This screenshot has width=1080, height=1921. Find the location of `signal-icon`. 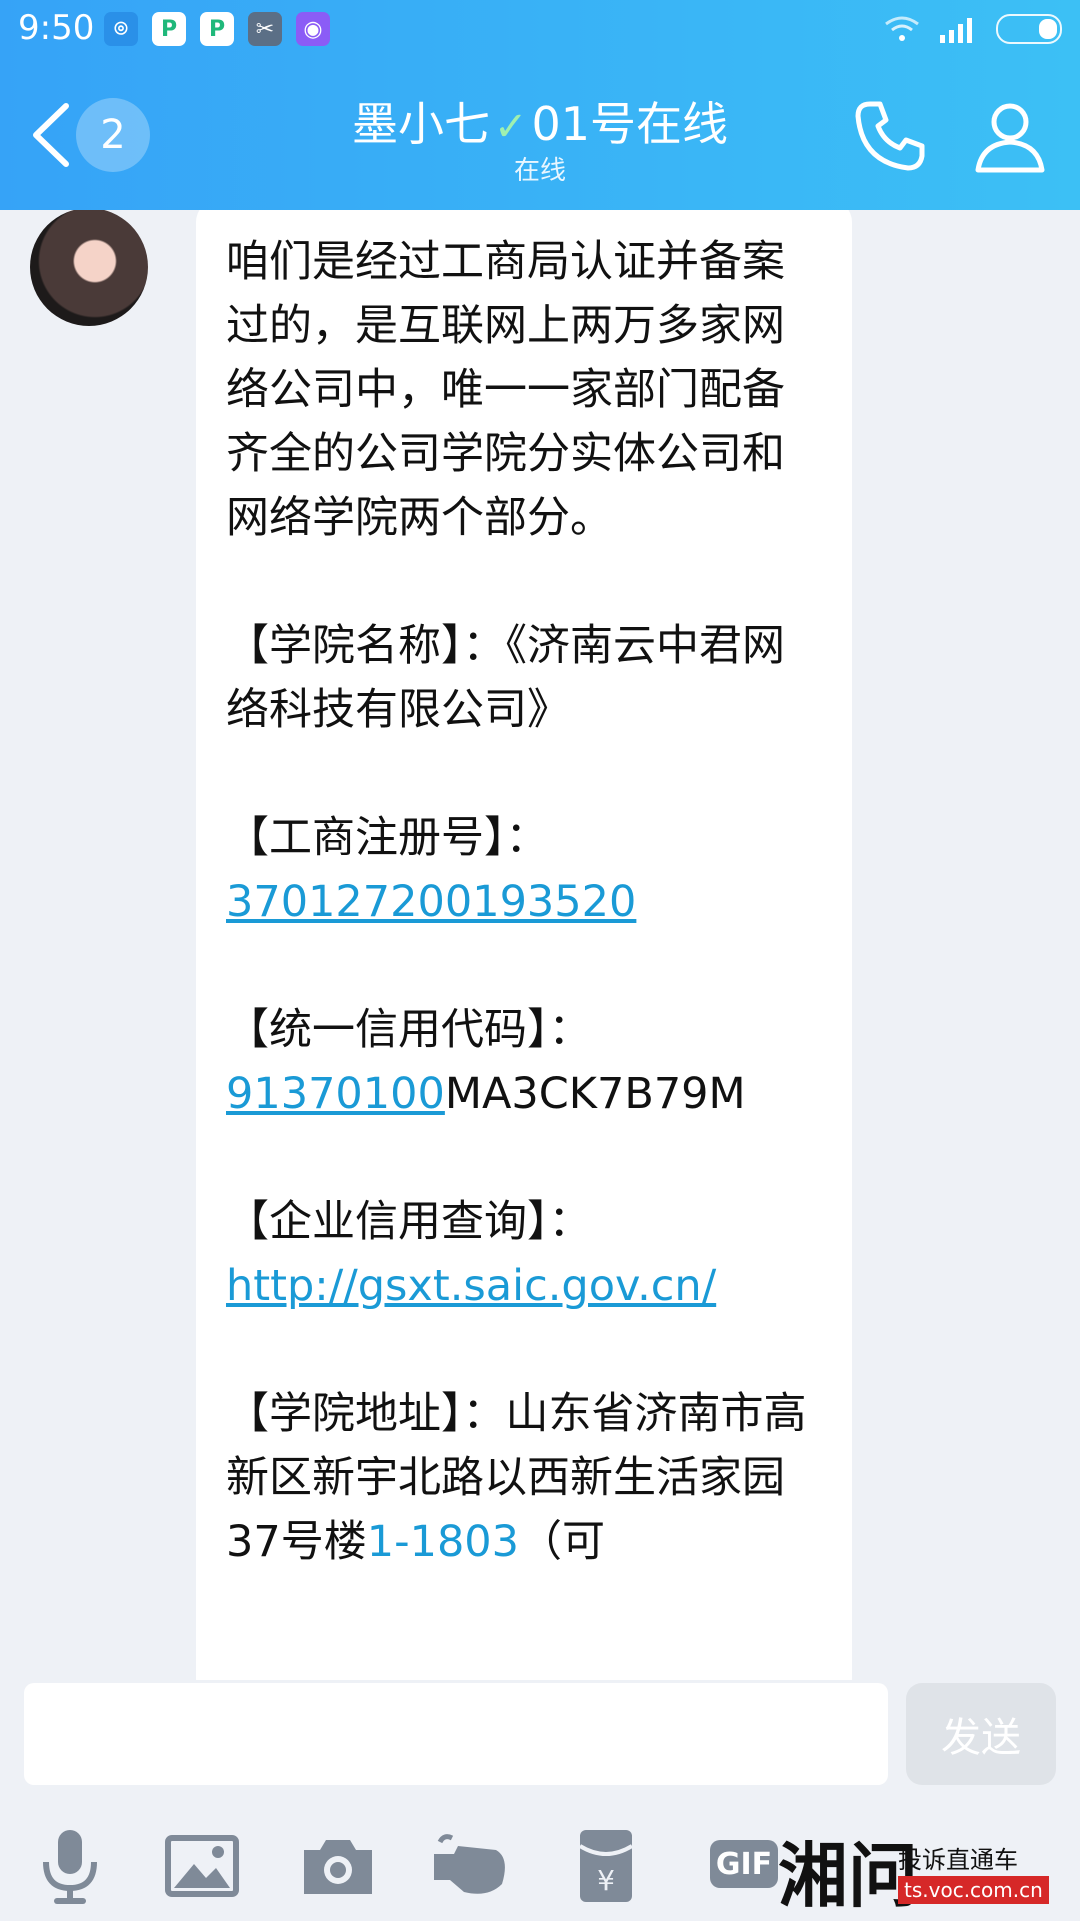

signal-icon is located at coordinates (956, 30).